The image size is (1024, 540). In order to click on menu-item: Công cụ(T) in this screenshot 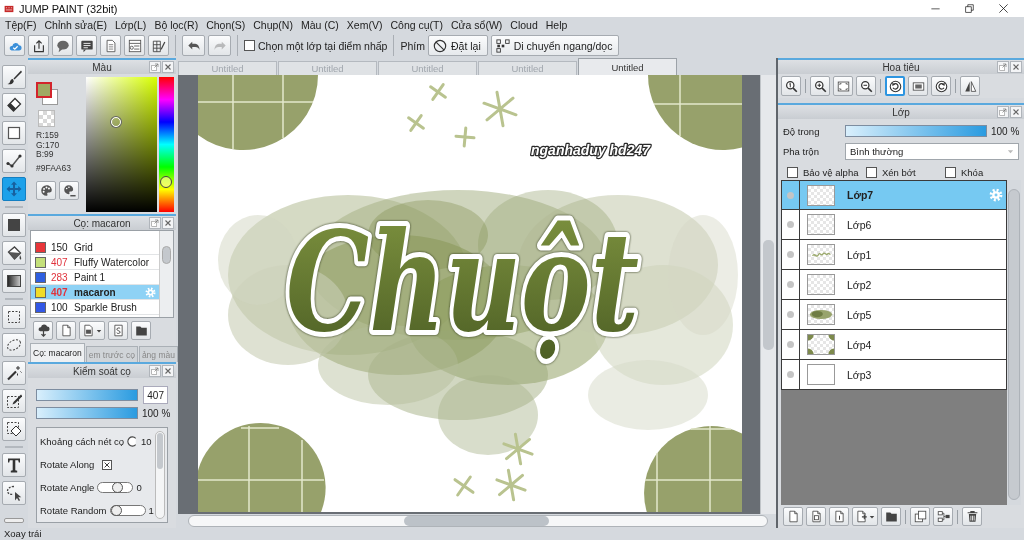, I will do `click(416, 25)`.